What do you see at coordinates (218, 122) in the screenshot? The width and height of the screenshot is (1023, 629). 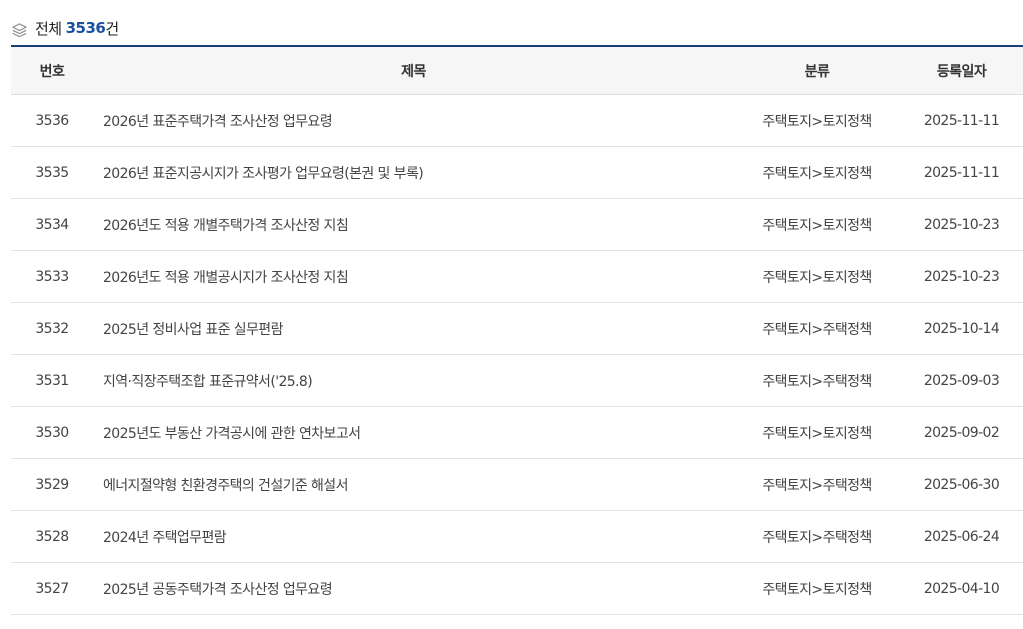 I see `row-title-link: 2026년 표준주택가격 조사산정 업무요령` at bounding box center [218, 122].